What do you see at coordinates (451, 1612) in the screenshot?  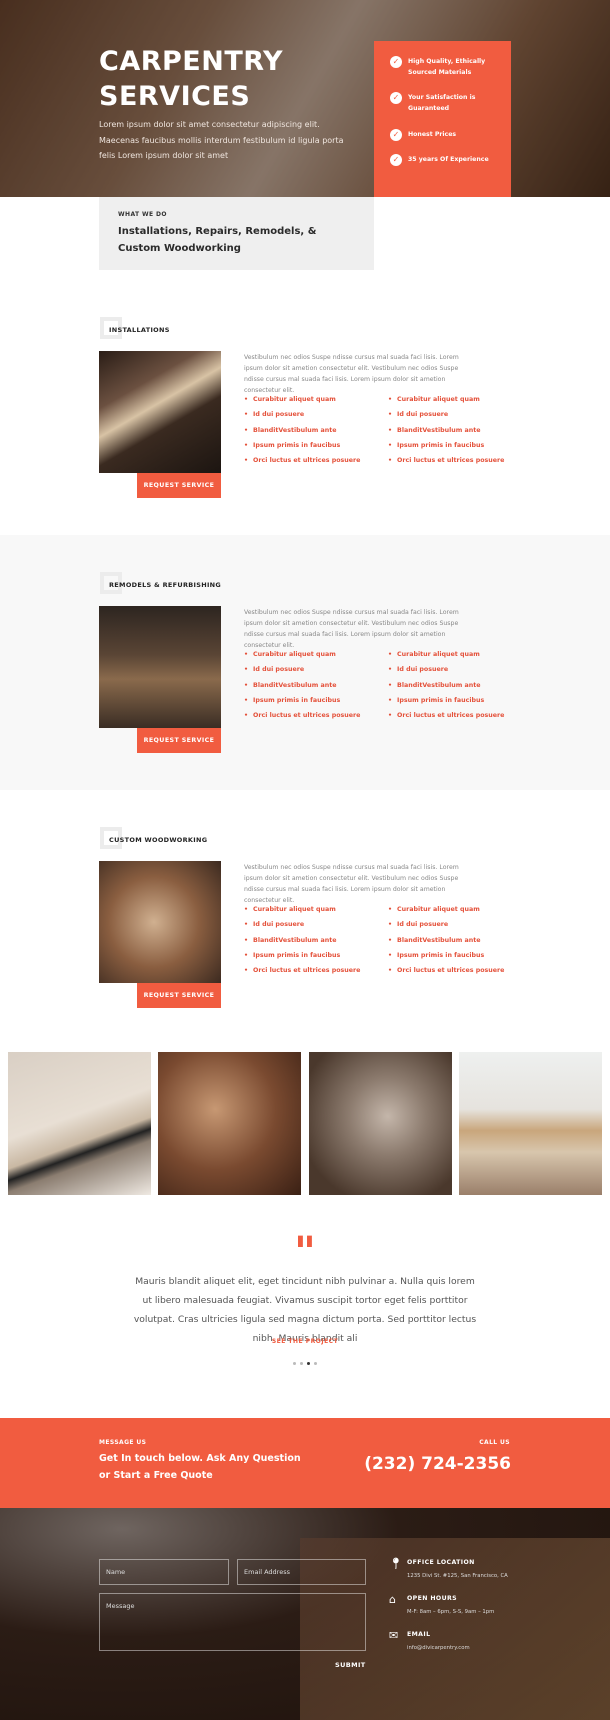 I see `info-text: M-F: 8am – 6pm, S-S, 9am – 1pm` at bounding box center [451, 1612].